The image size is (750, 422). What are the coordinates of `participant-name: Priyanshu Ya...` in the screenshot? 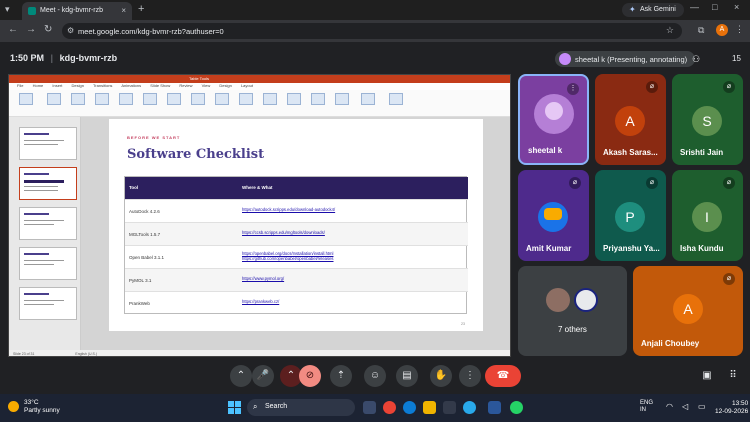 It's located at (631, 248).